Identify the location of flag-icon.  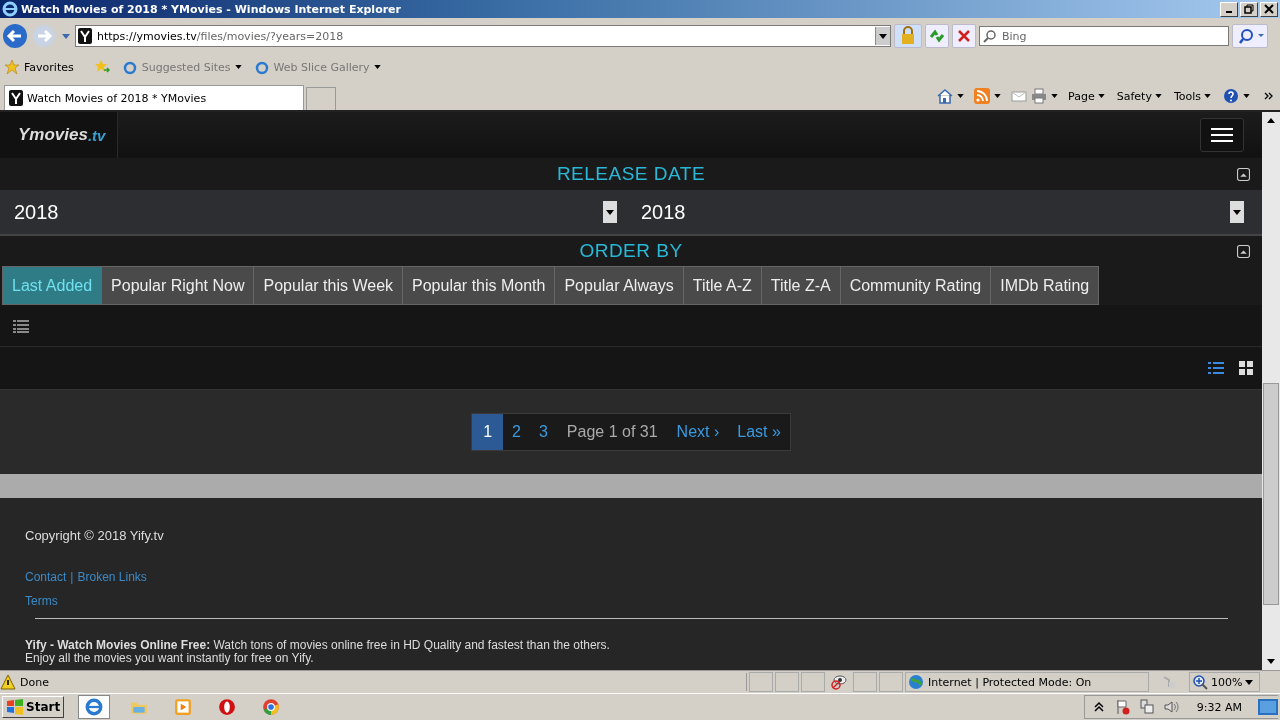
(1122, 707).